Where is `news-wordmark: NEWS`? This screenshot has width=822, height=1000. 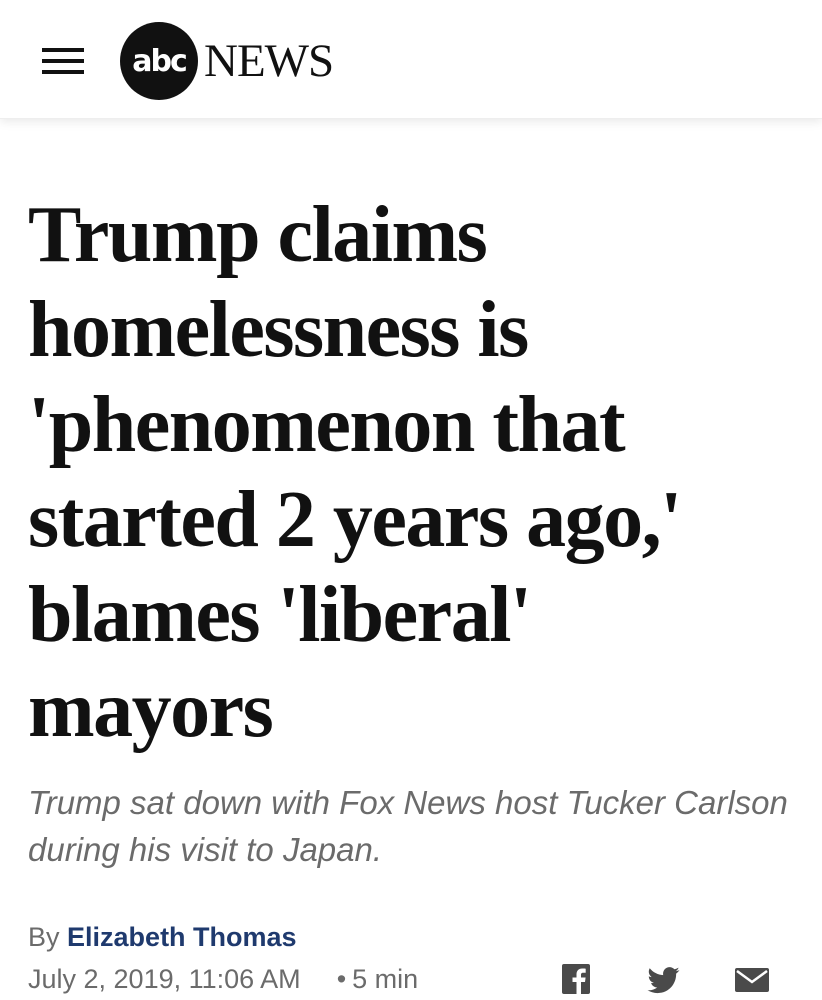 news-wordmark: NEWS is located at coordinates (269, 61).